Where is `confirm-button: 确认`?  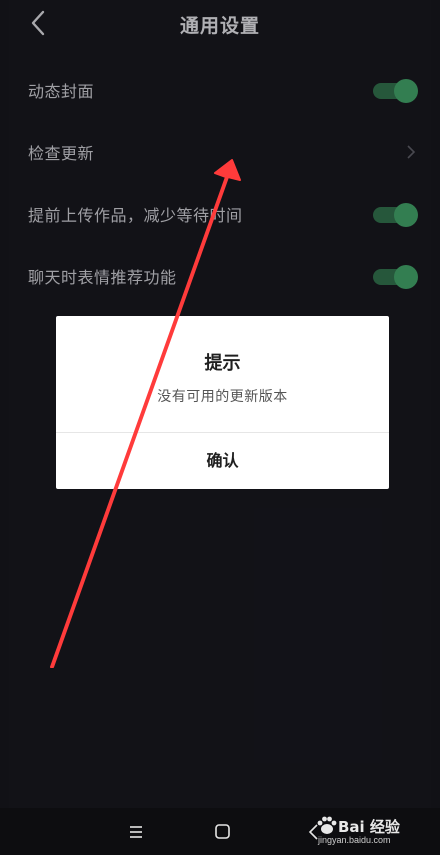
confirm-button: 确认 is located at coordinates (222, 461).